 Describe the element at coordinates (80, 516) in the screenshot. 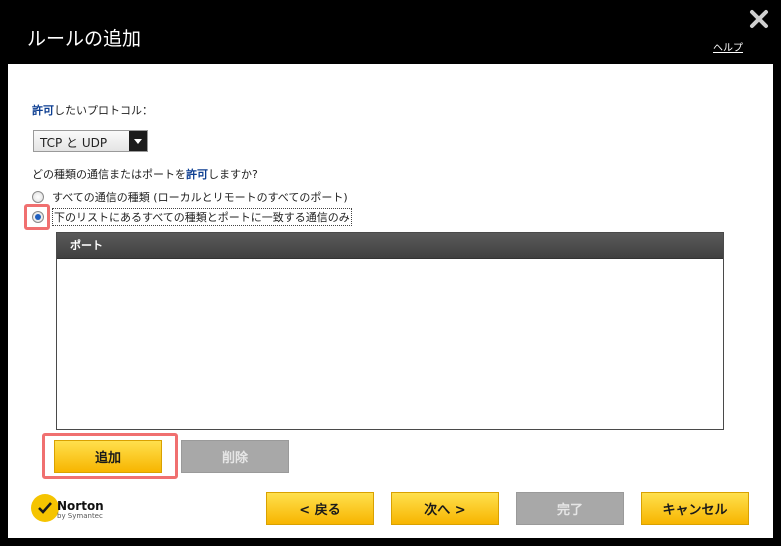

I see `norton-brand-sub: by Symantec` at that location.